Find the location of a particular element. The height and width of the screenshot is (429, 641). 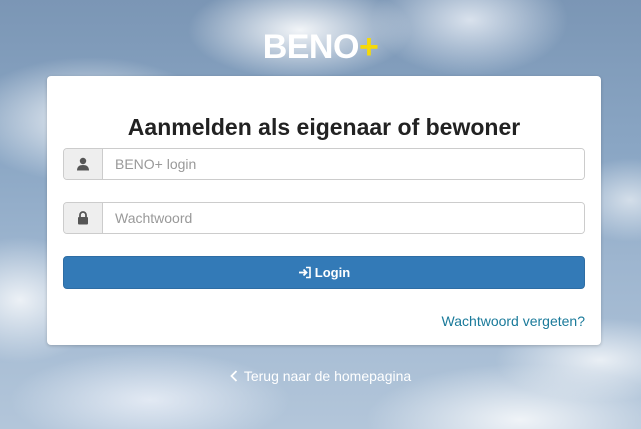

password-input is located at coordinates (343, 218).